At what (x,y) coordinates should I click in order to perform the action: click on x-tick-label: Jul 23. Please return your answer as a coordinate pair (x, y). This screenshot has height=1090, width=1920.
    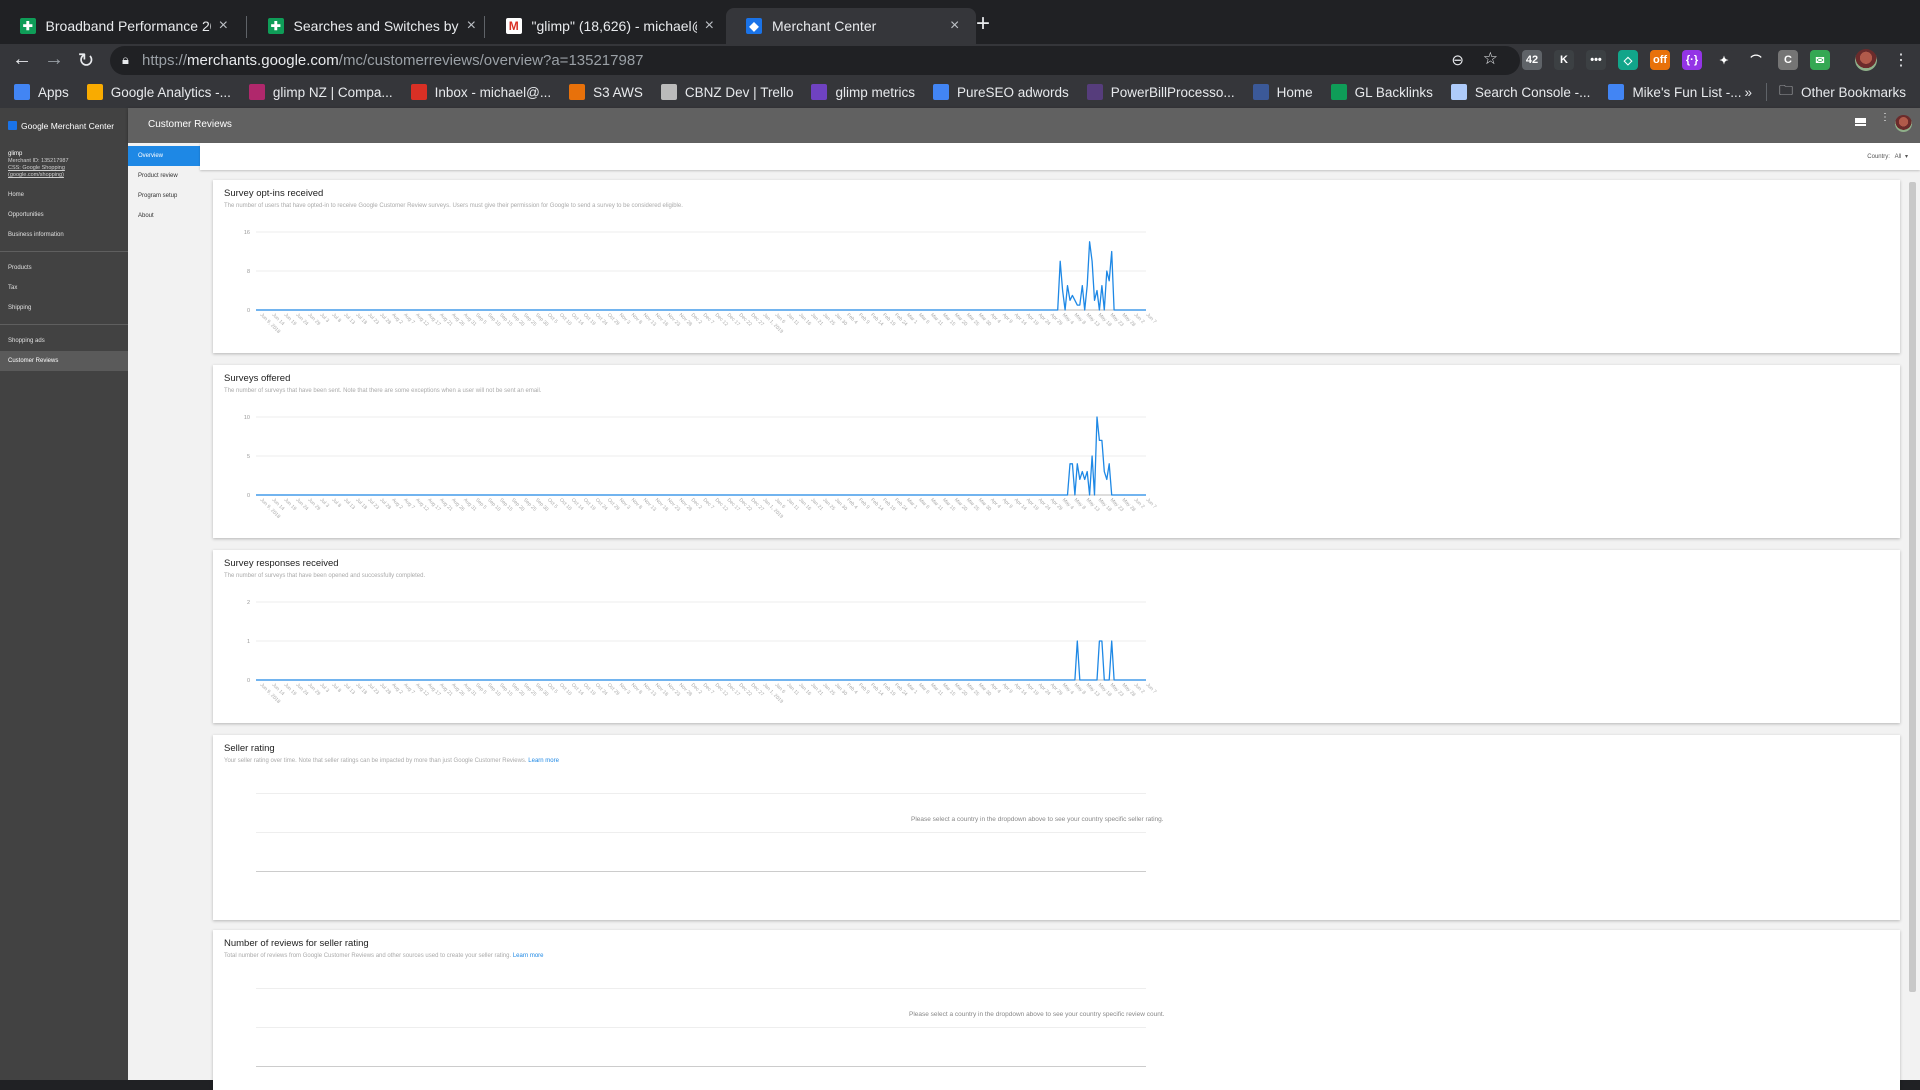
    Looking at the image, I should click on (373, 504).